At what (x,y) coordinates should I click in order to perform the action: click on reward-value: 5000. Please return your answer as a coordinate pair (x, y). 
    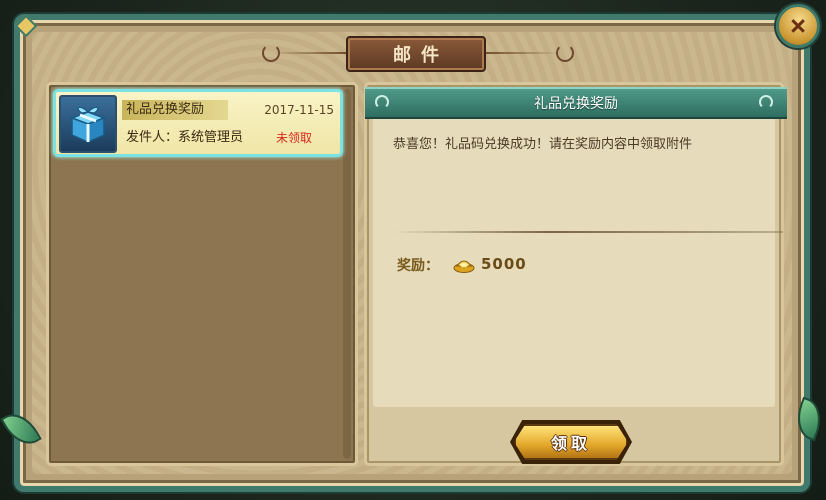
    Looking at the image, I should click on (504, 264).